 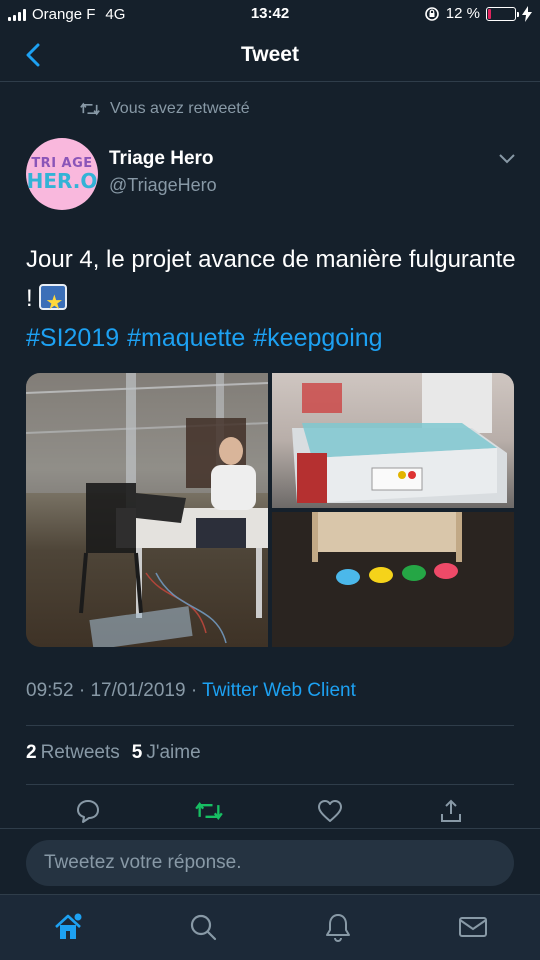 I want to click on tweet-time: 09:52, so click(x=50, y=690).